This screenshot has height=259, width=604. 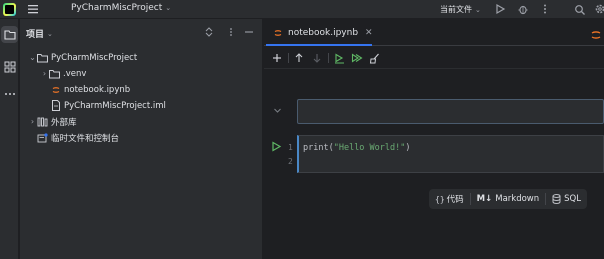 What do you see at coordinates (75, 73) in the screenshot?
I see `tree-item-label: .venv` at bounding box center [75, 73].